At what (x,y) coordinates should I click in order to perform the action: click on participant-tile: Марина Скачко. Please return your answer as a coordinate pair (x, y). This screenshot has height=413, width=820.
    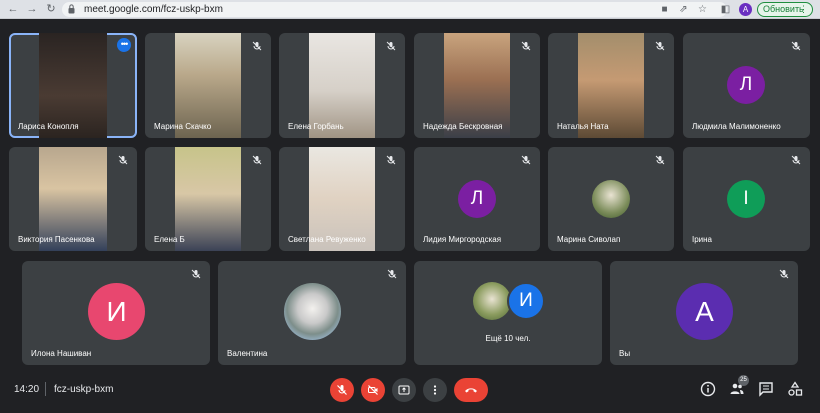
    Looking at the image, I should click on (208, 85).